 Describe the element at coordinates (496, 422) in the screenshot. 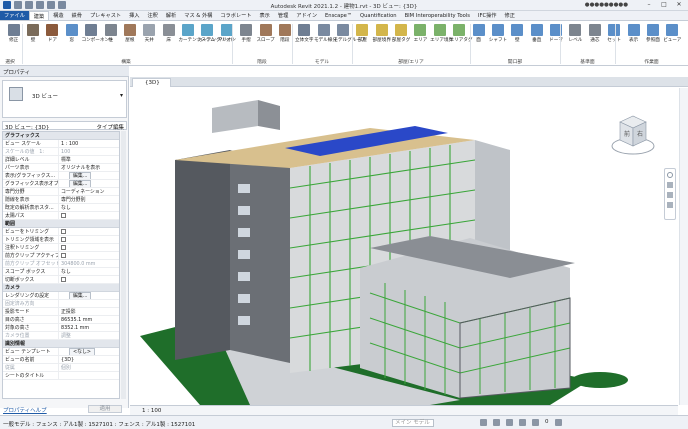

I see `underlay-icon` at that location.